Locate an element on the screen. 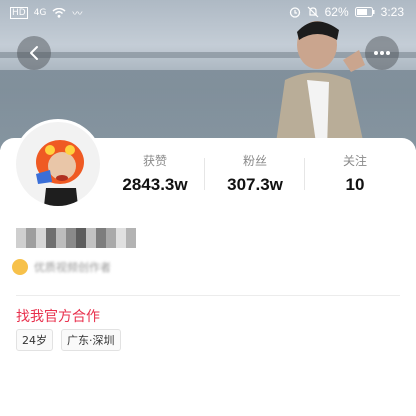  nfc-icon: 〰 is located at coordinates (77, 14).